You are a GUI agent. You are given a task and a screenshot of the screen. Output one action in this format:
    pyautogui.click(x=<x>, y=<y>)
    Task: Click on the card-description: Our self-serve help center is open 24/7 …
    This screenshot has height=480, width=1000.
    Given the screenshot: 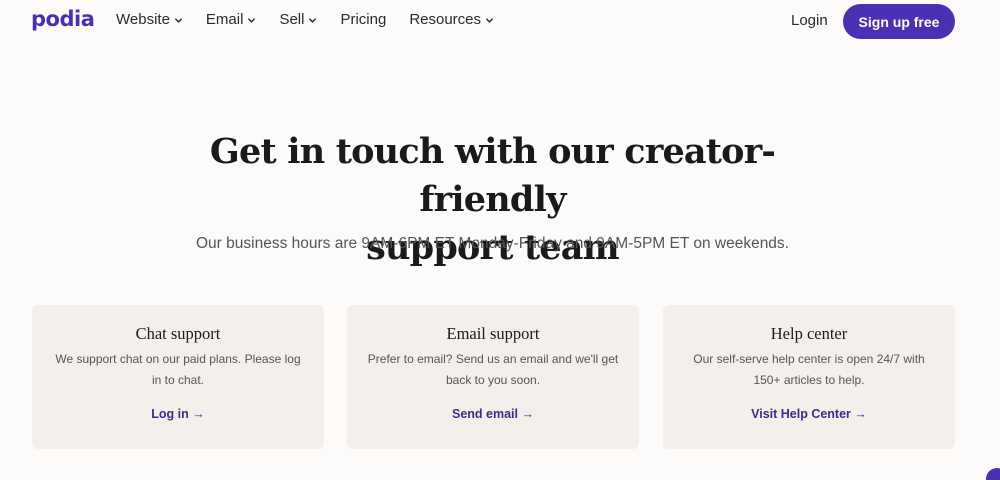 What is the action you would take?
    pyautogui.click(x=809, y=369)
    